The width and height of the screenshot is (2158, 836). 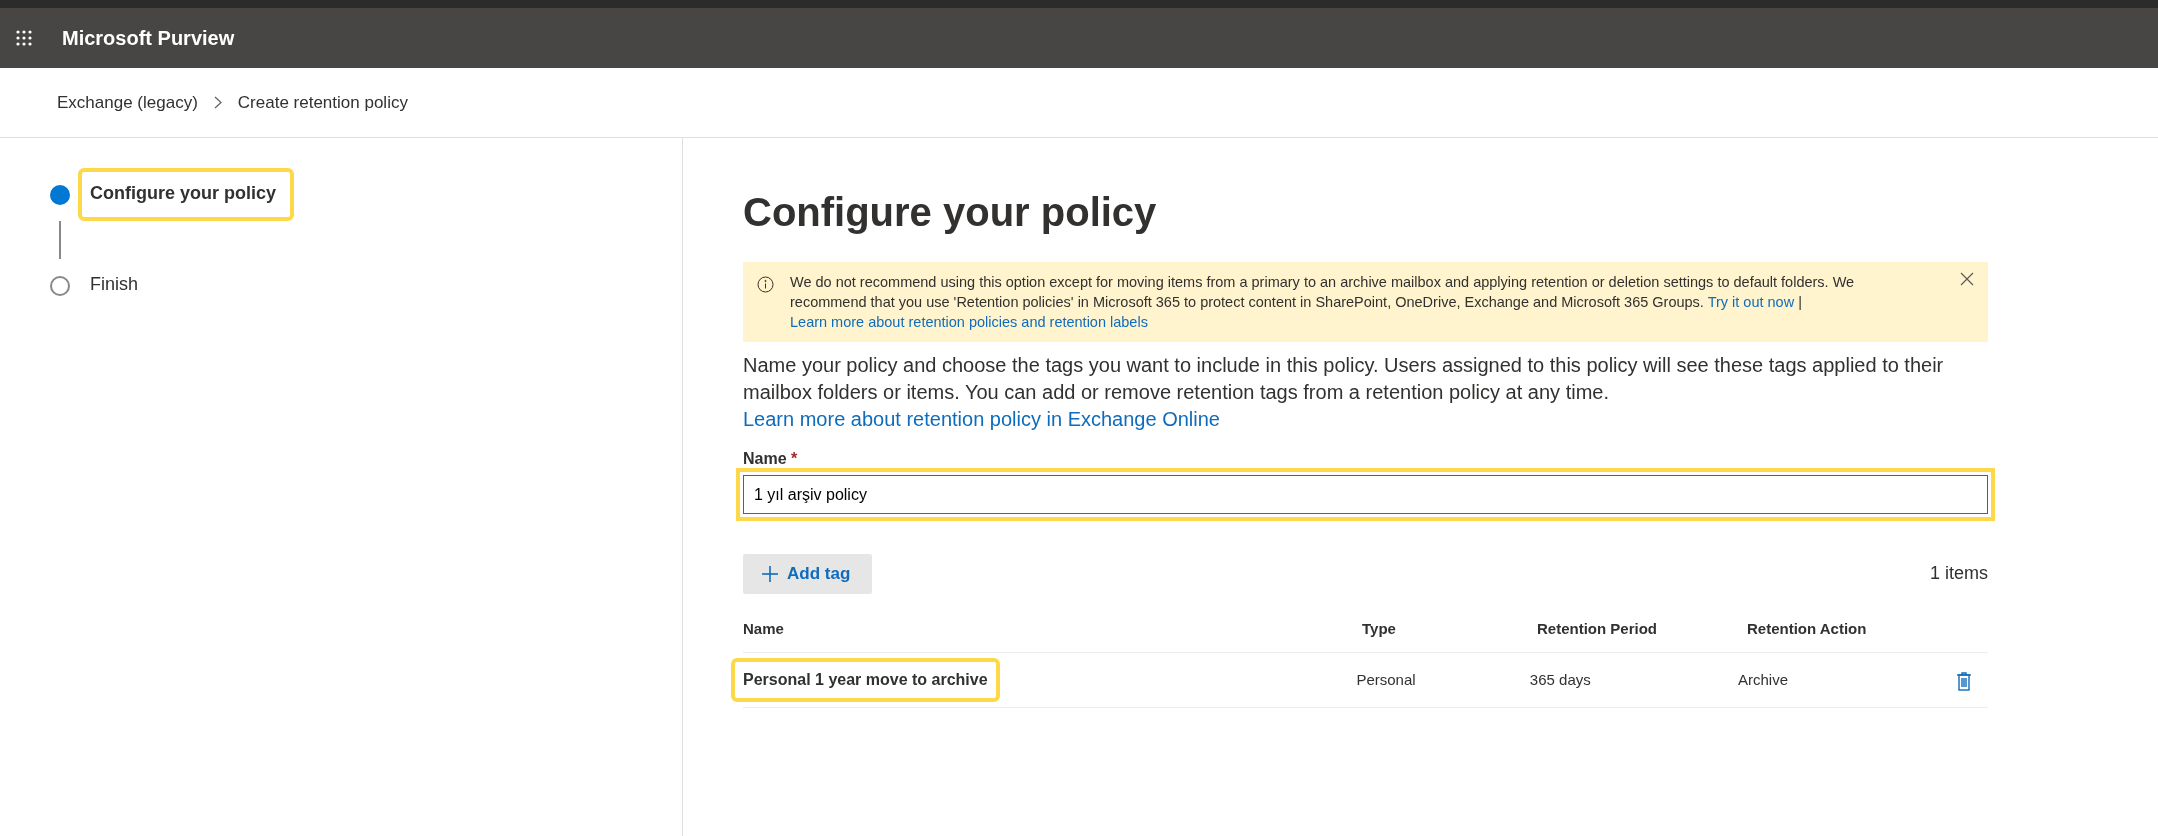 What do you see at coordinates (1807, 628) in the screenshot?
I see `column-header: Retention Action` at bounding box center [1807, 628].